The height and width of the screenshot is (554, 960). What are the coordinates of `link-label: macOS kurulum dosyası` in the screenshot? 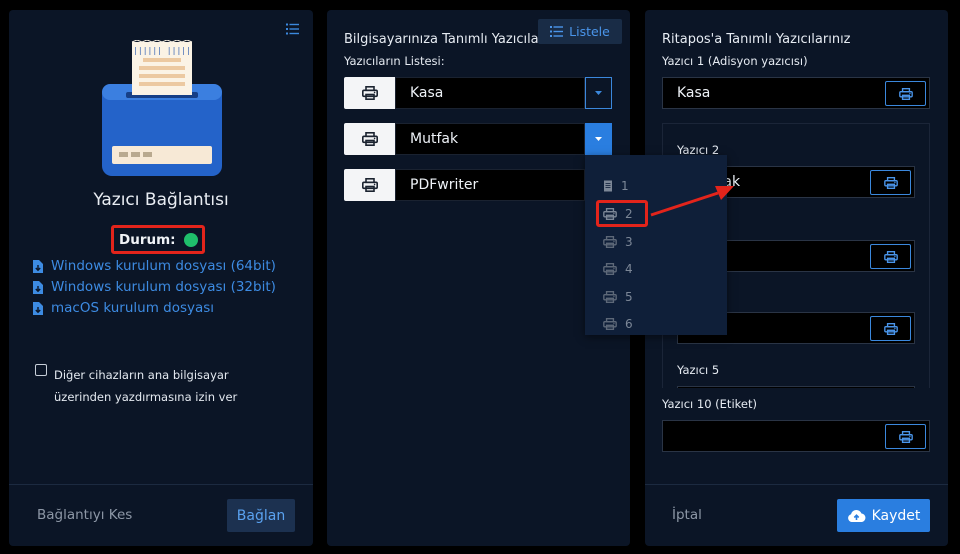 It's located at (133, 308).